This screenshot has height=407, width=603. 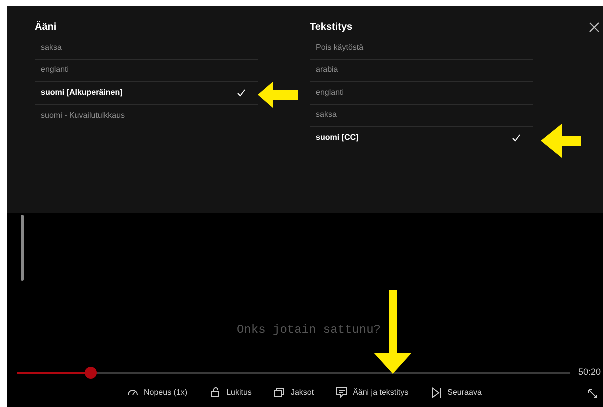 I want to click on player-control: Seuraava, so click(x=456, y=393).